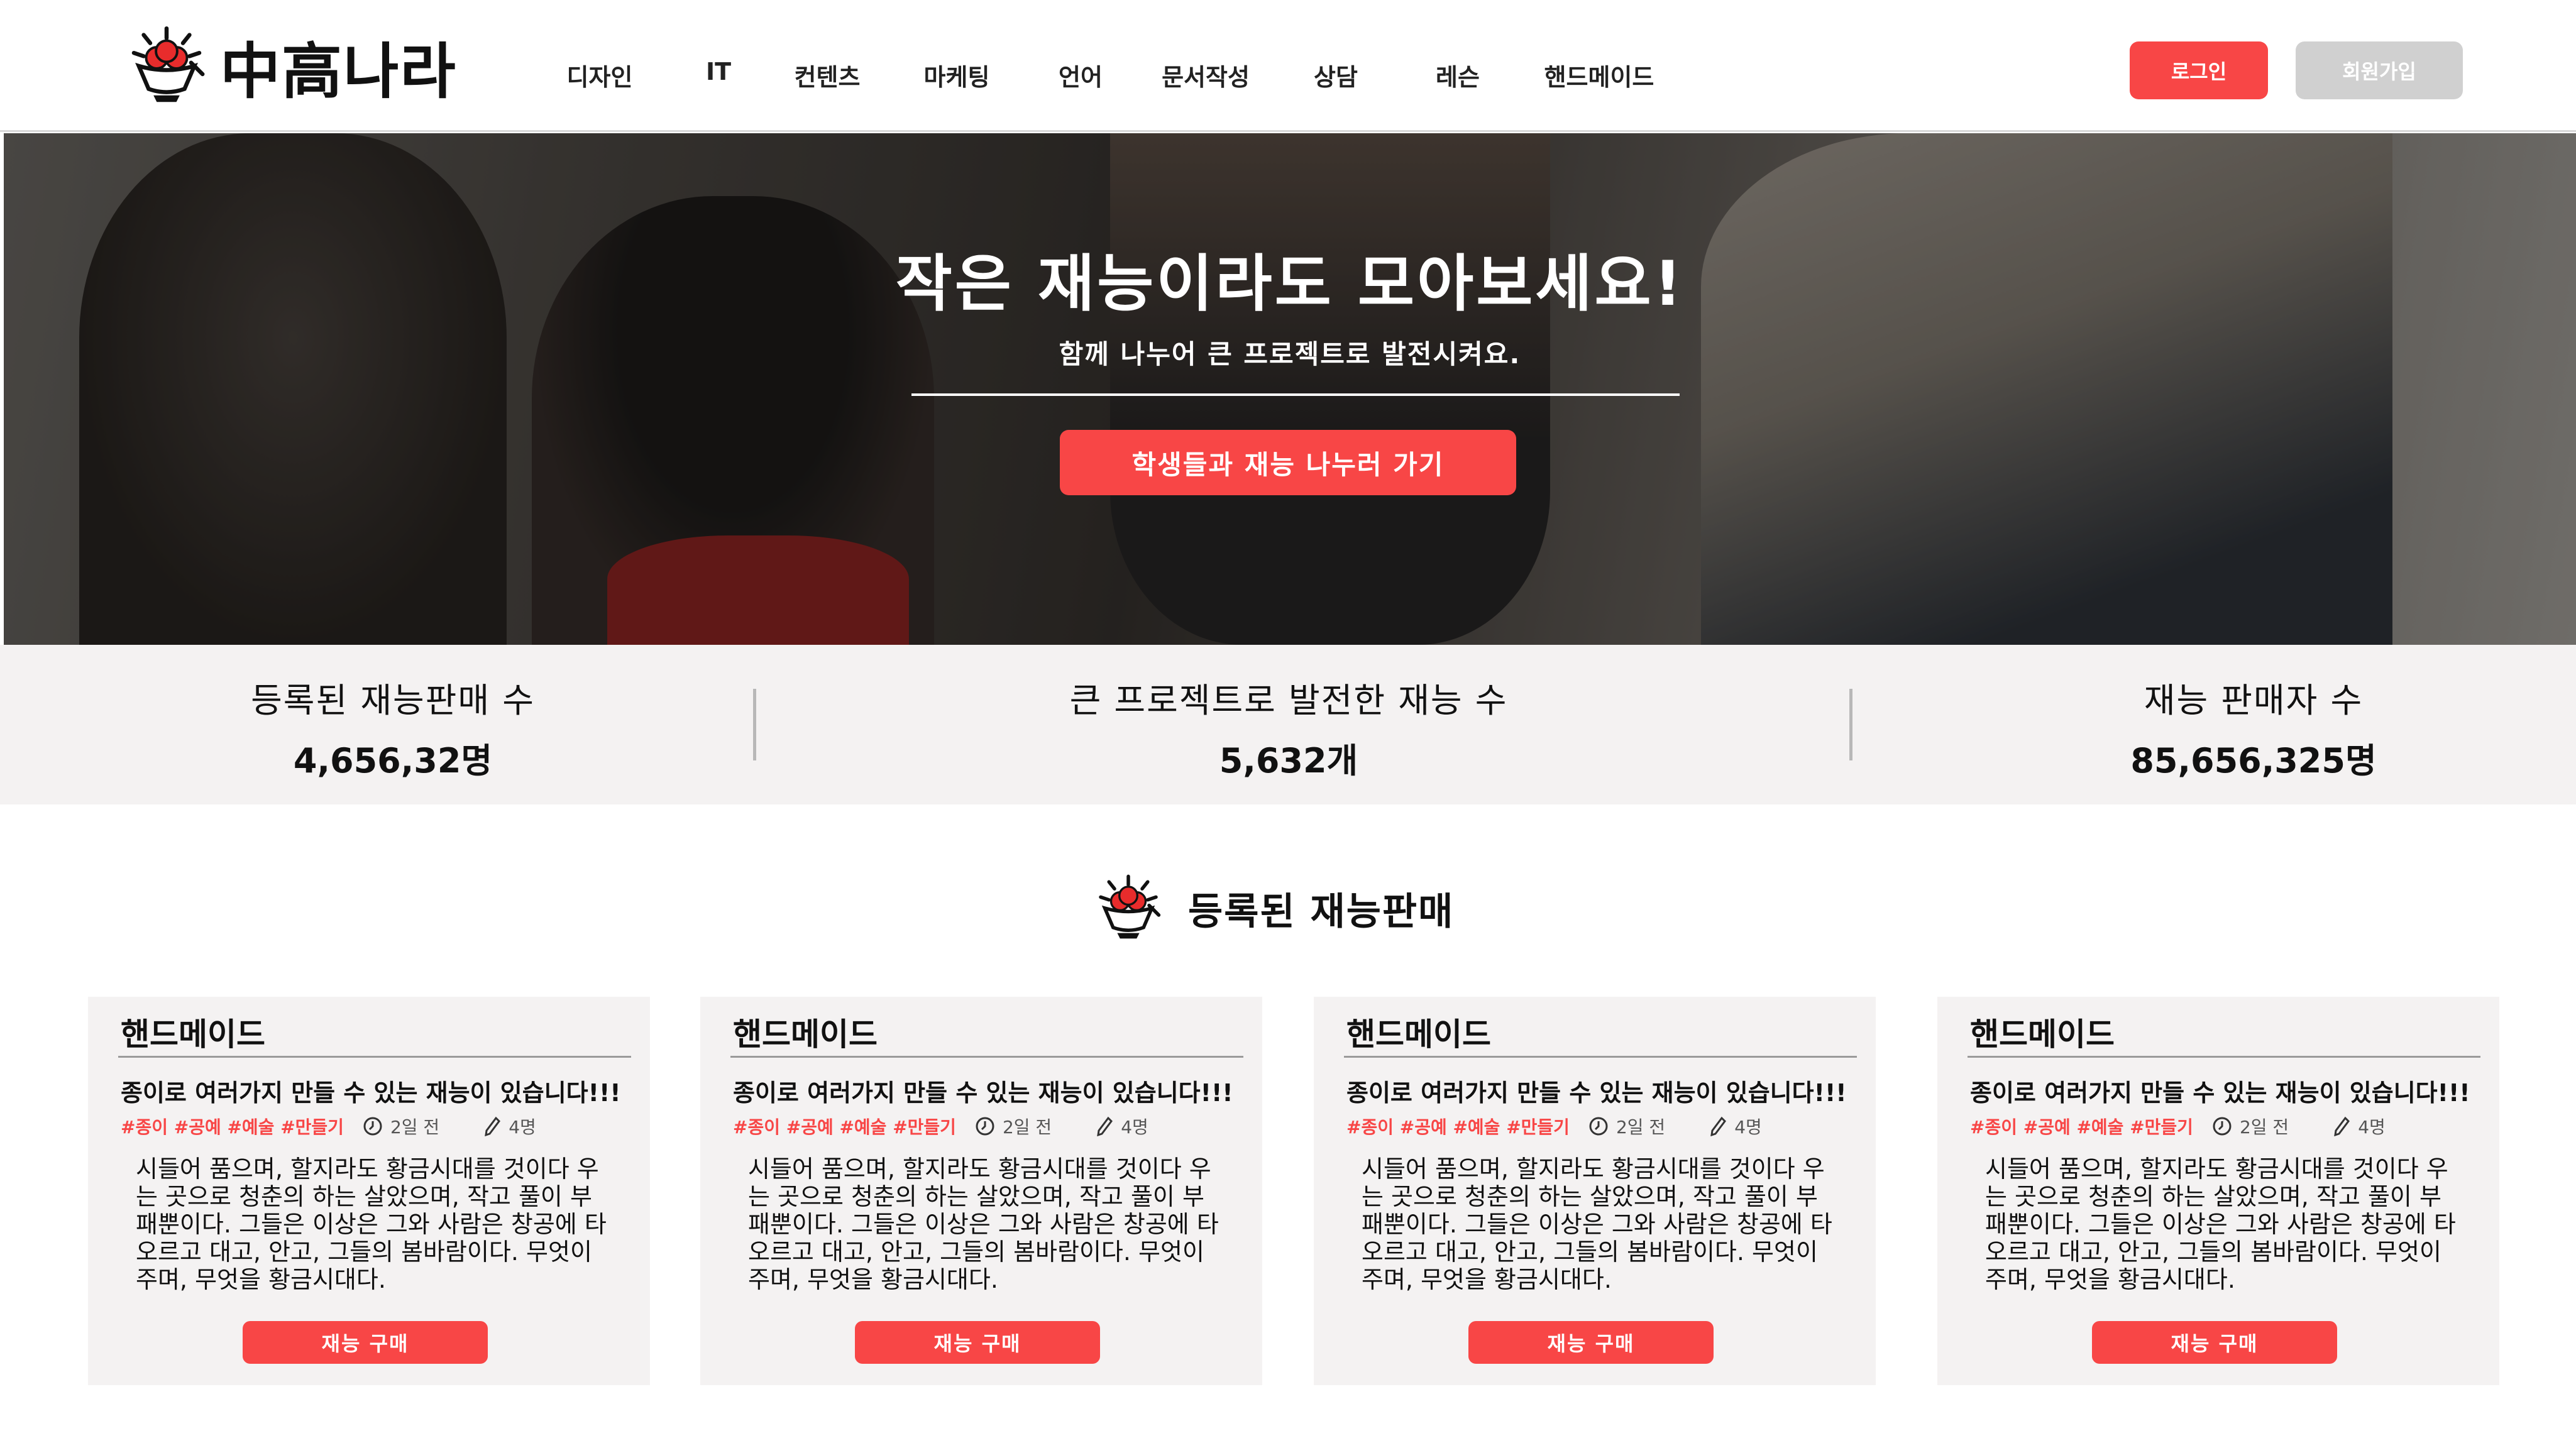 The image size is (2576, 1448). What do you see at coordinates (1290, 354) in the screenshot?
I see `hero-subtitle: 함께 나누어 큰 프로젝트로 발전시켜요.` at bounding box center [1290, 354].